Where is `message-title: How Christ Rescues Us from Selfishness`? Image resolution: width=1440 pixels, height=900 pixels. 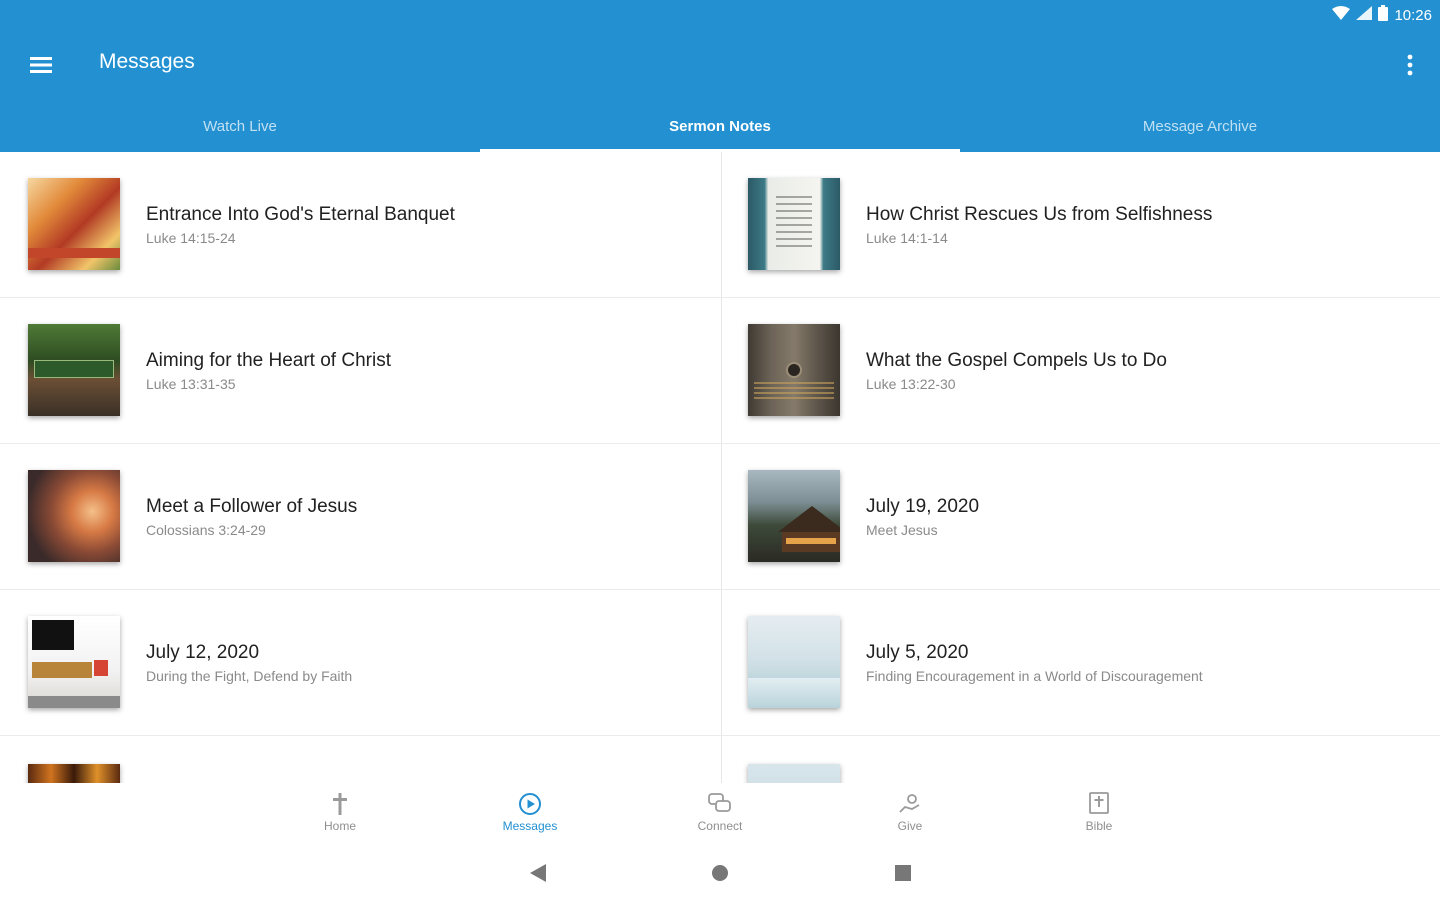
message-title: How Christ Rescues Us from Selfishness is located at coordinates (1039, 214).